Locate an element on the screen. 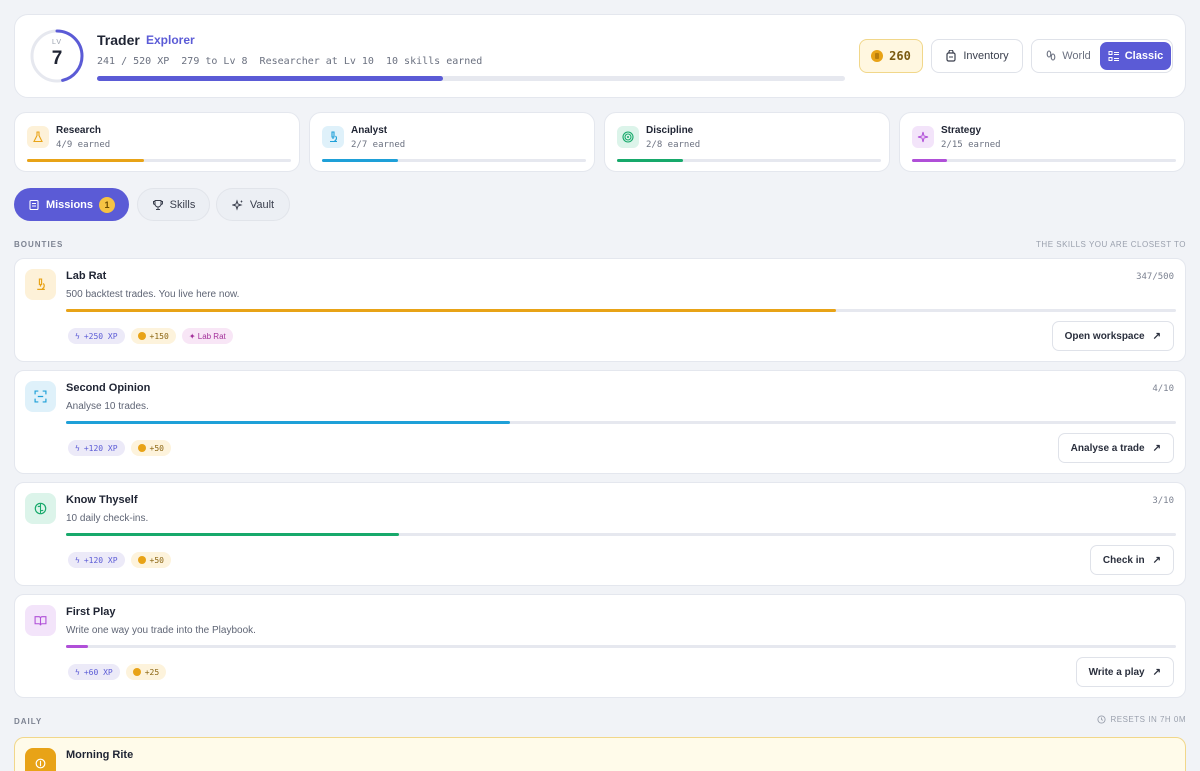 This screenshot has width=1200, height=771. xp-progress-bar is located at coordinates (471, 78).